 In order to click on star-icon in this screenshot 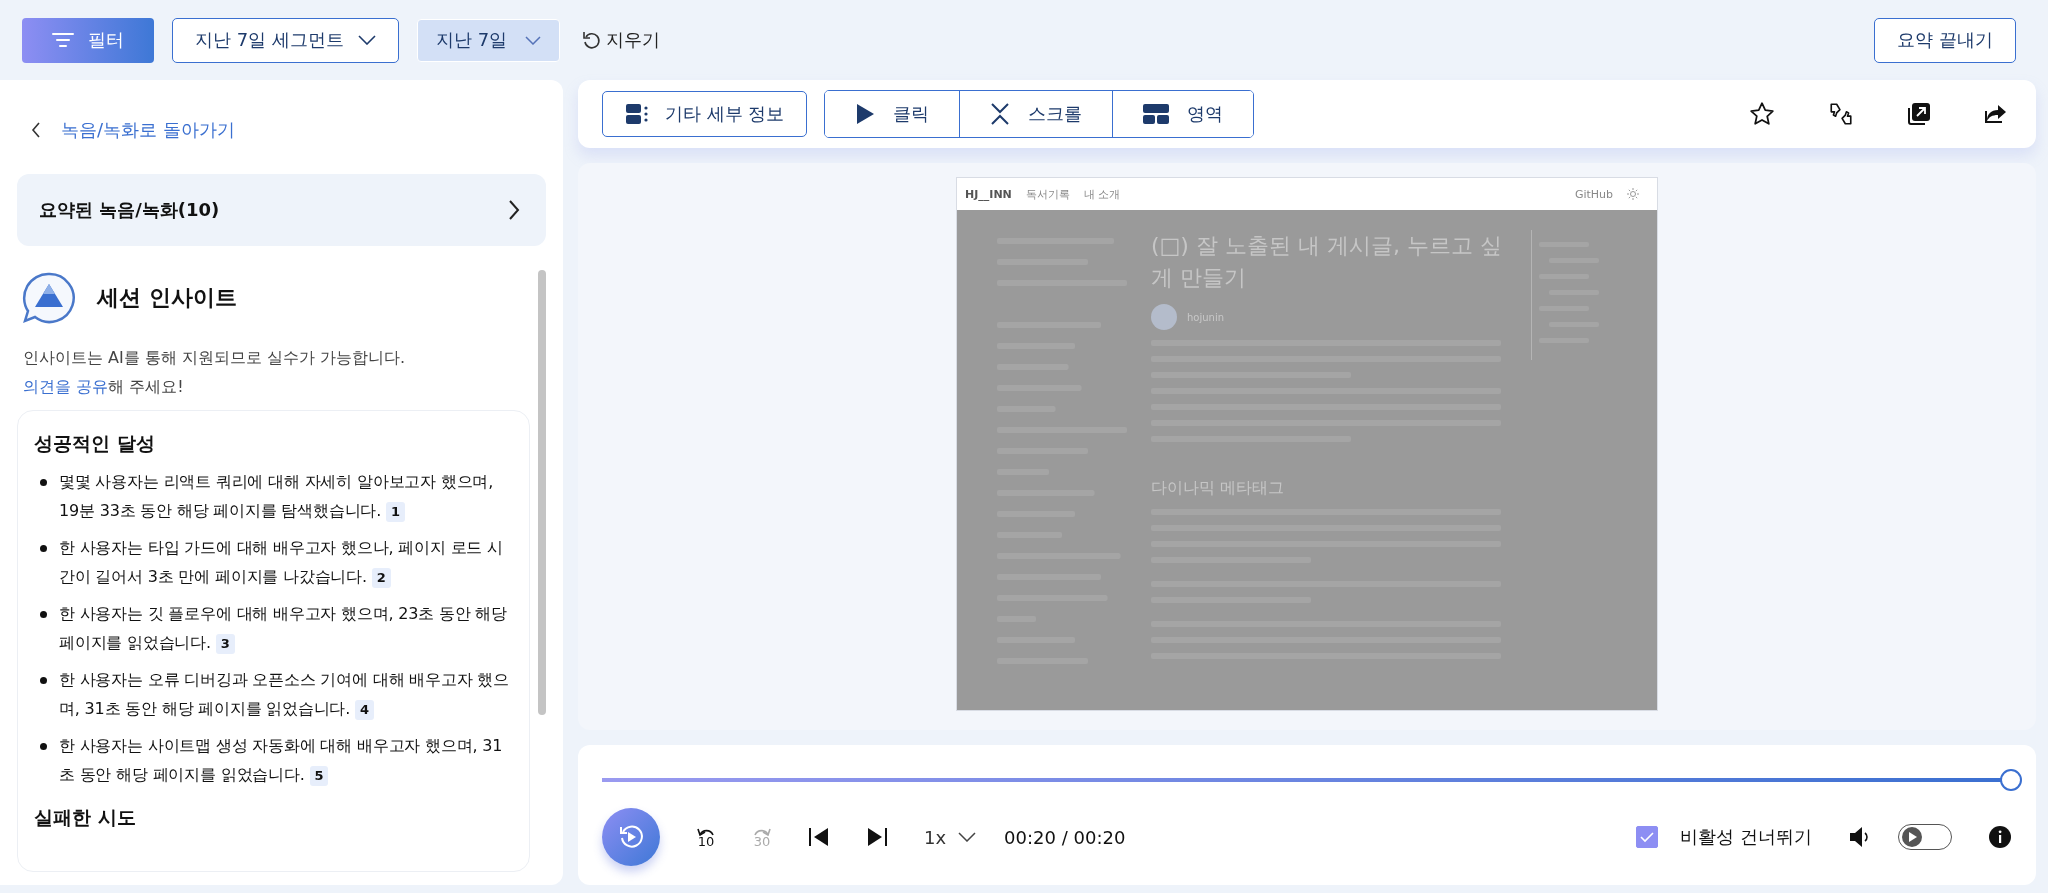, I will do `click(1762, 114)`.